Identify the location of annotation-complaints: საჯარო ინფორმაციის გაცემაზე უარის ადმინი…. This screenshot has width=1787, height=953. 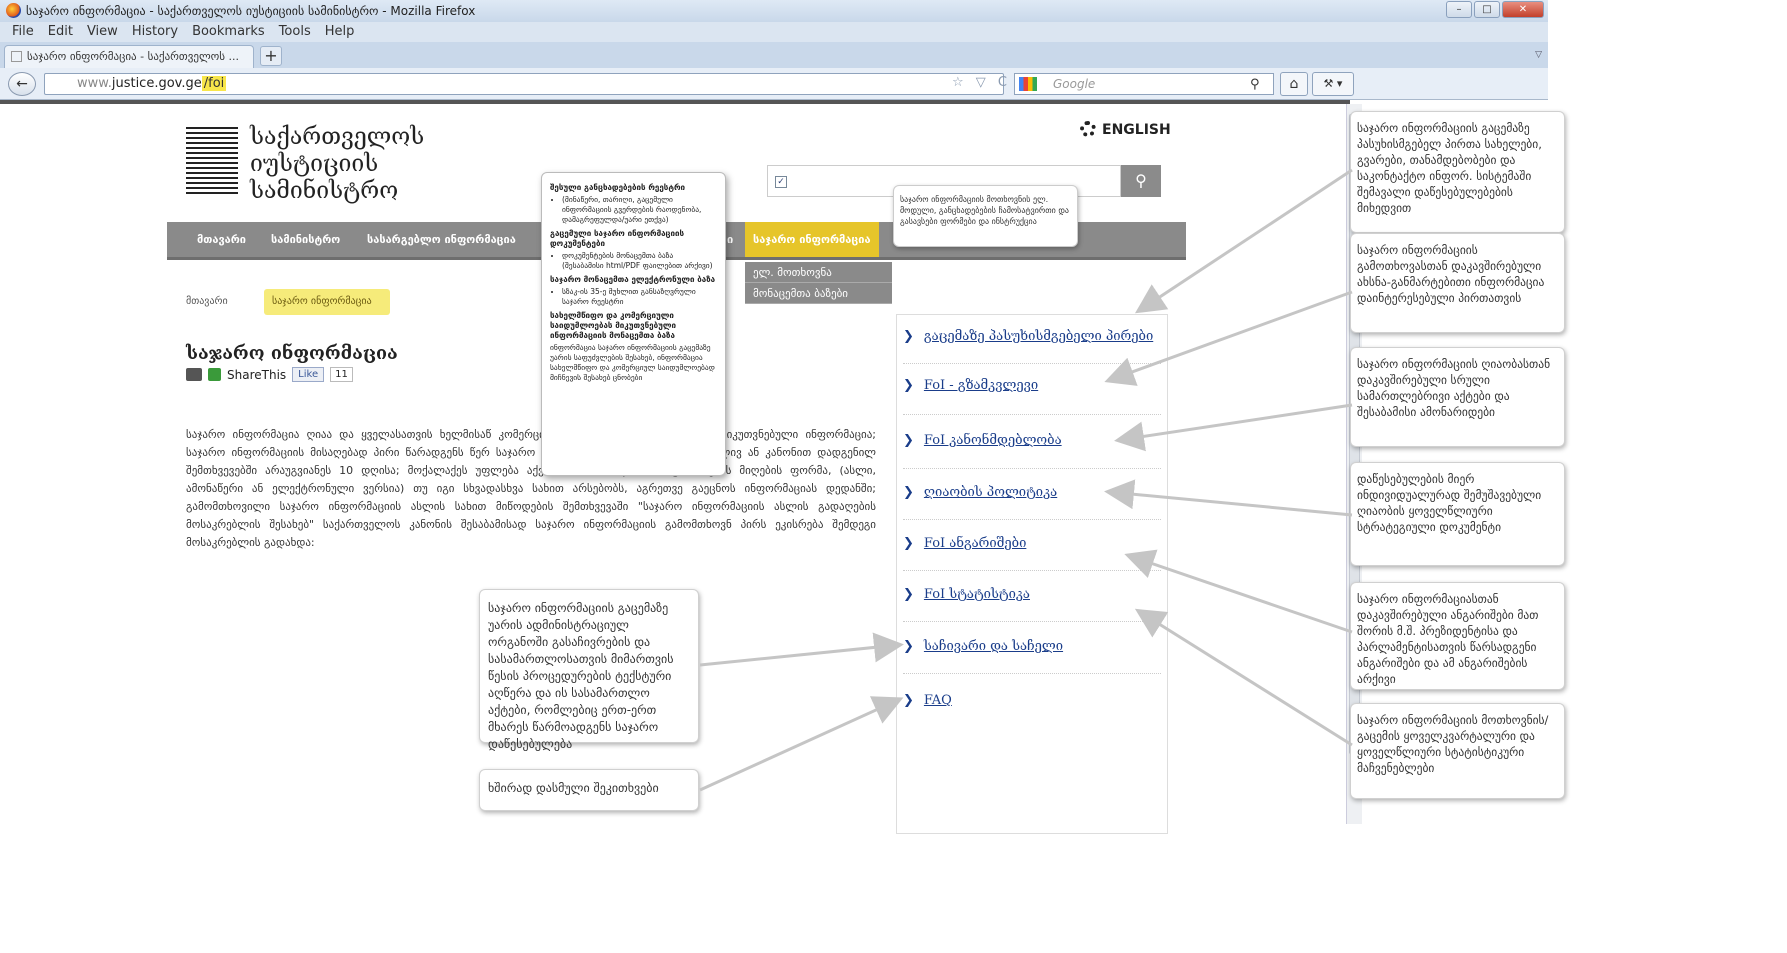
(589, 670).